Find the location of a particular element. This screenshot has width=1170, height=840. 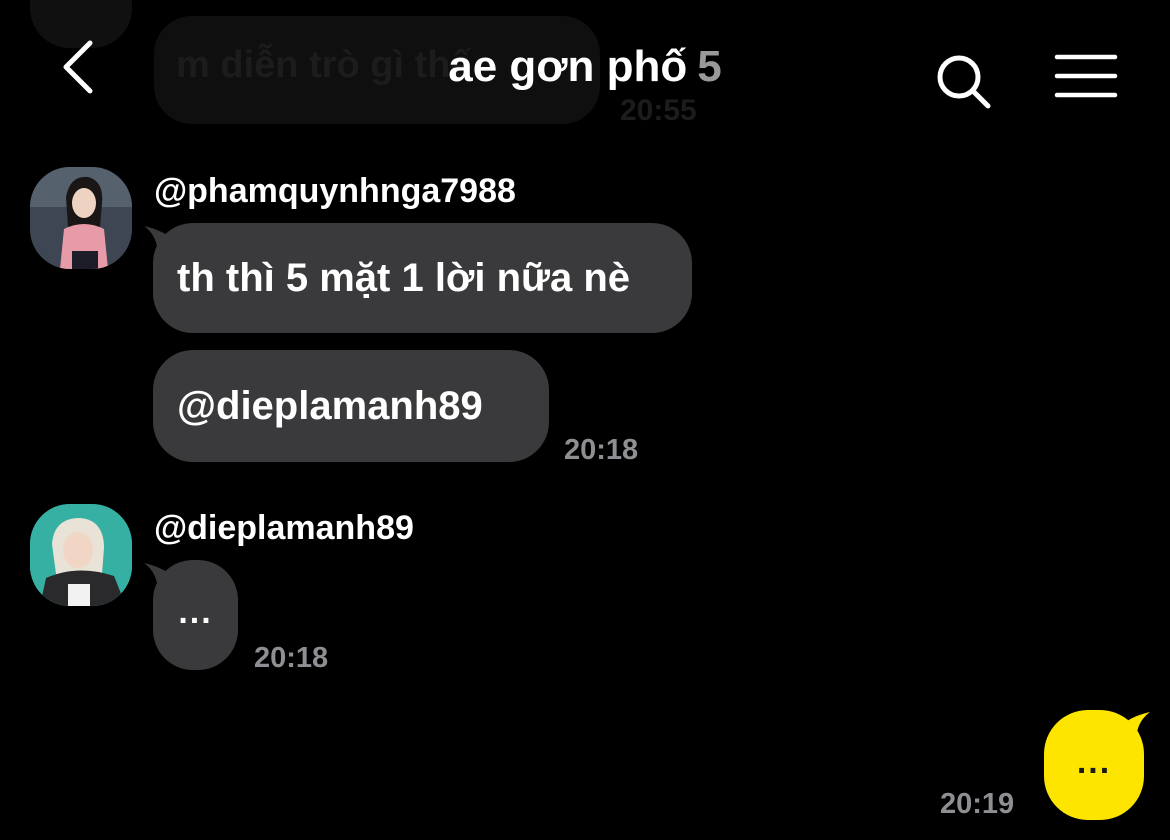

message-bubble: @dieplamanh89 is located at coordinates (351, 406).